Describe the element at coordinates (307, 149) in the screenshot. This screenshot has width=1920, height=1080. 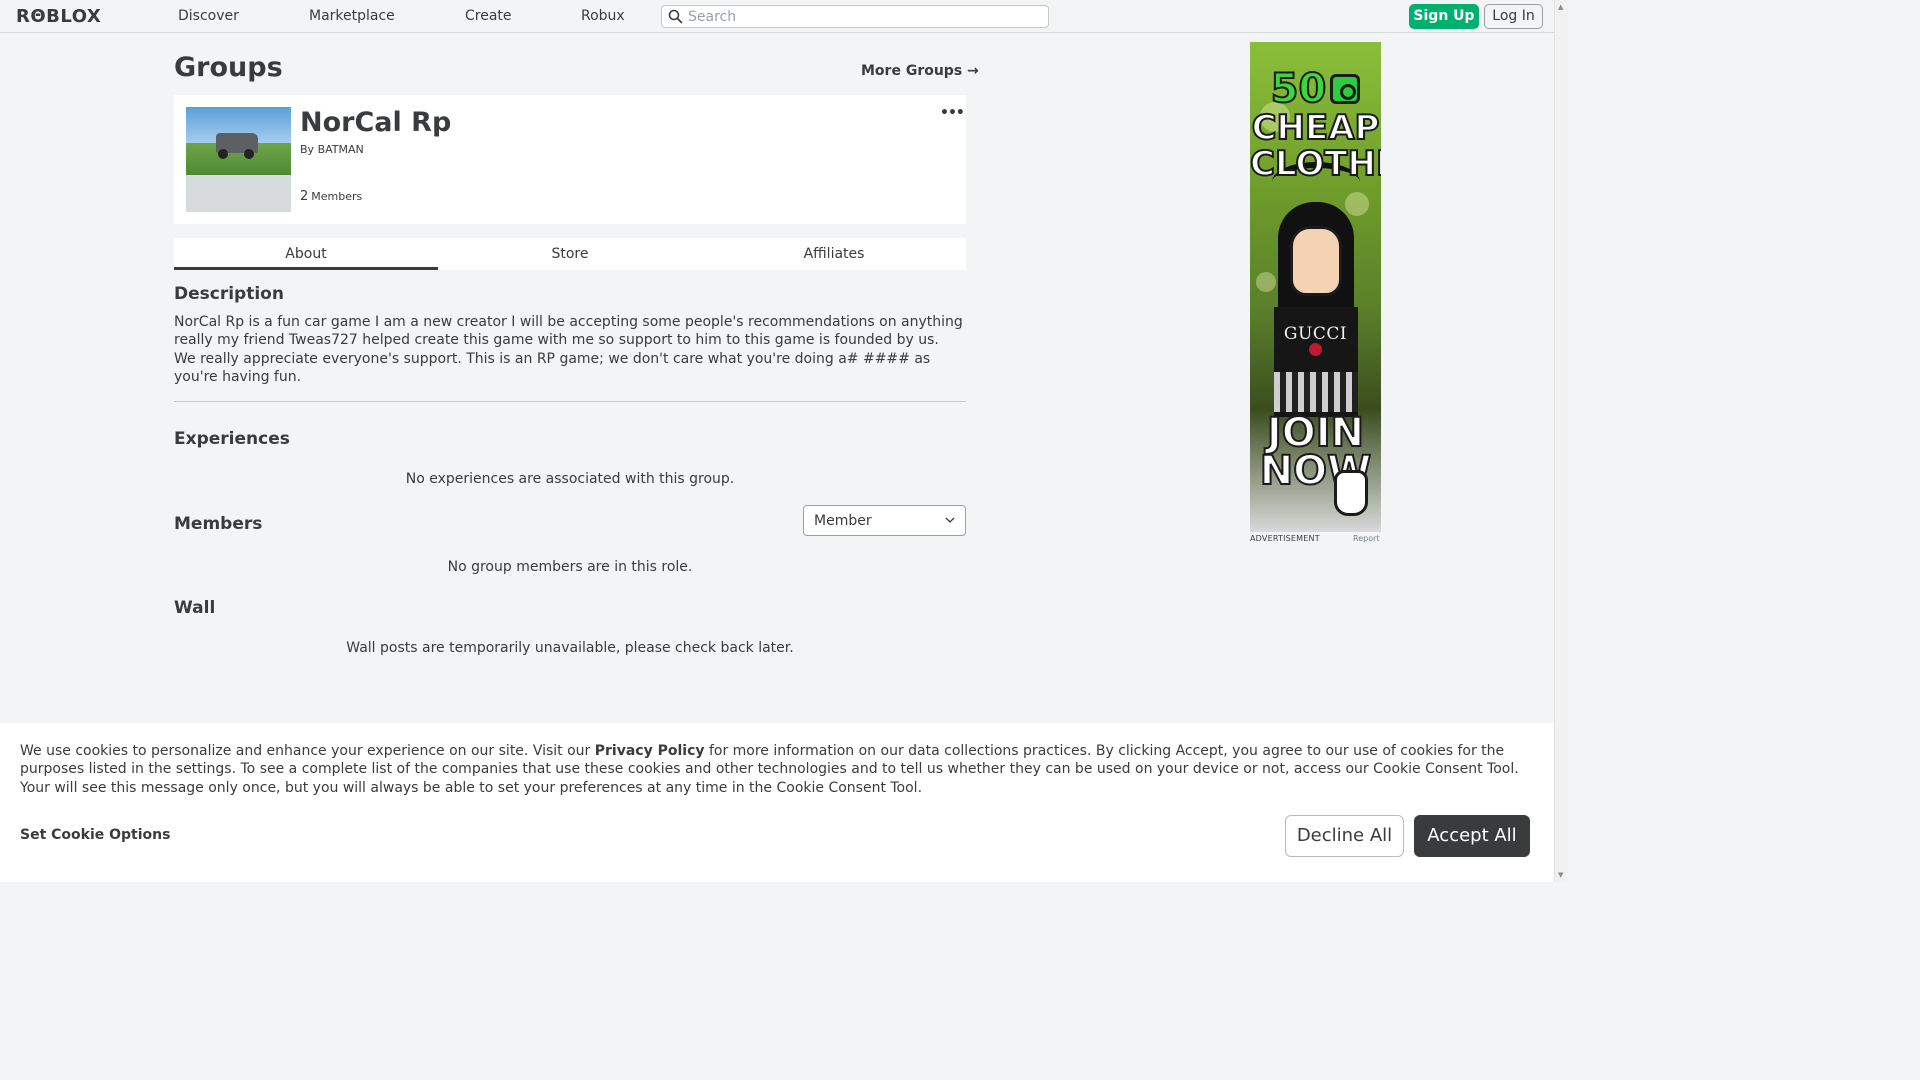
I see `by-prefix: By` at that location.